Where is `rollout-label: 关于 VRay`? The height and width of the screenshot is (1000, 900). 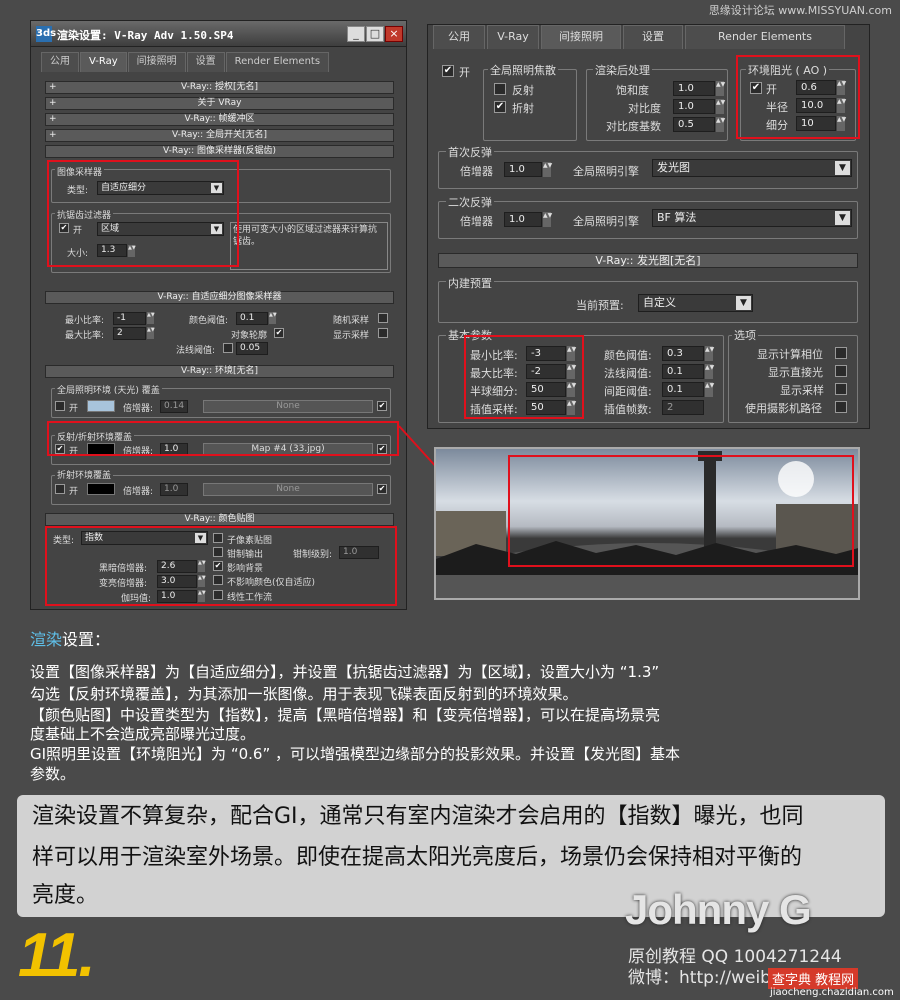
rollout-label: 关于 VRay is located at coordinates (219, 103).